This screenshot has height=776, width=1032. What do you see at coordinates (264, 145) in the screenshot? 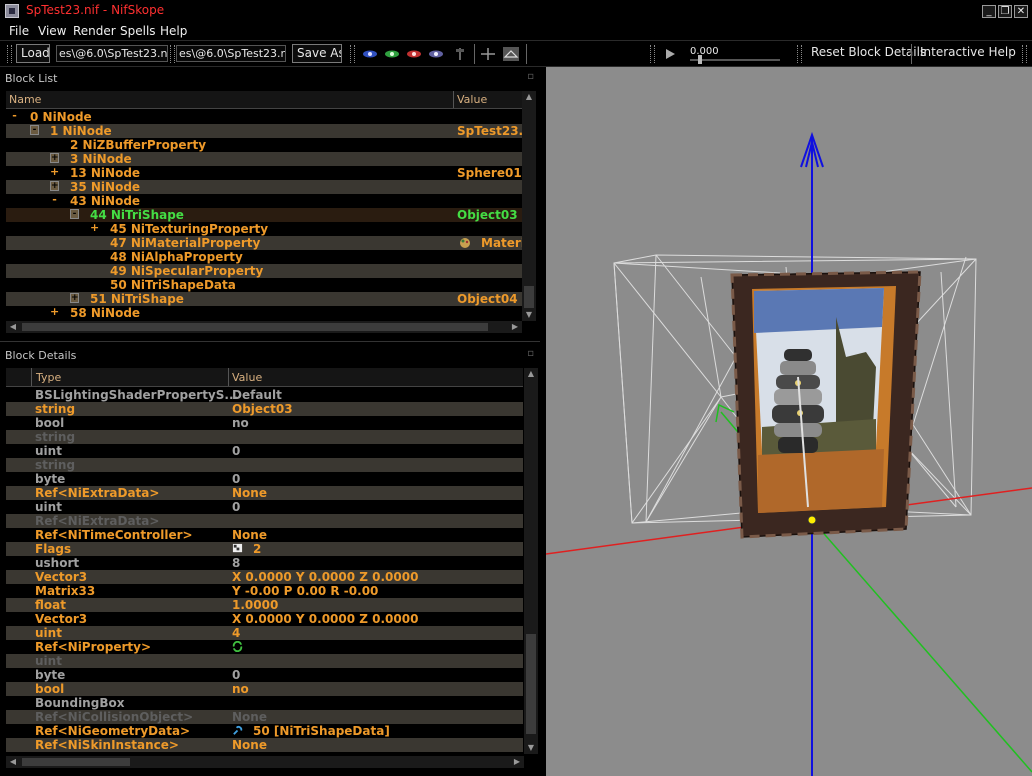
I see `tree-row: 2 NiZBufferProperty` at bounding box center [264, 145].